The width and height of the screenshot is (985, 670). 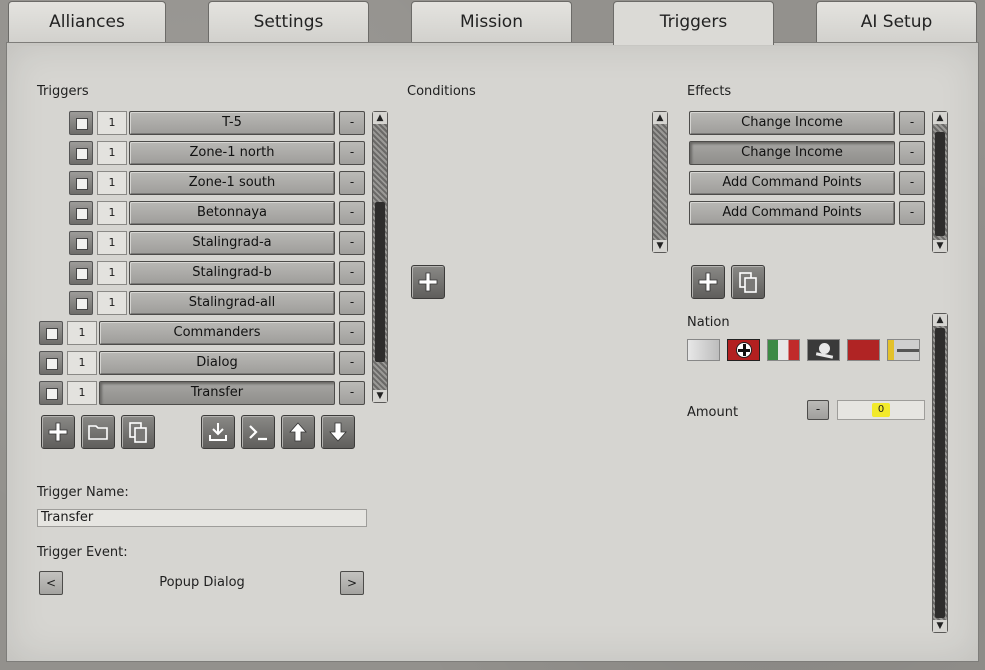 What do you see at coordinates (709, 91) in the screenshot?
I see `effects-heading: Effects` at bounding box center [709, 91].